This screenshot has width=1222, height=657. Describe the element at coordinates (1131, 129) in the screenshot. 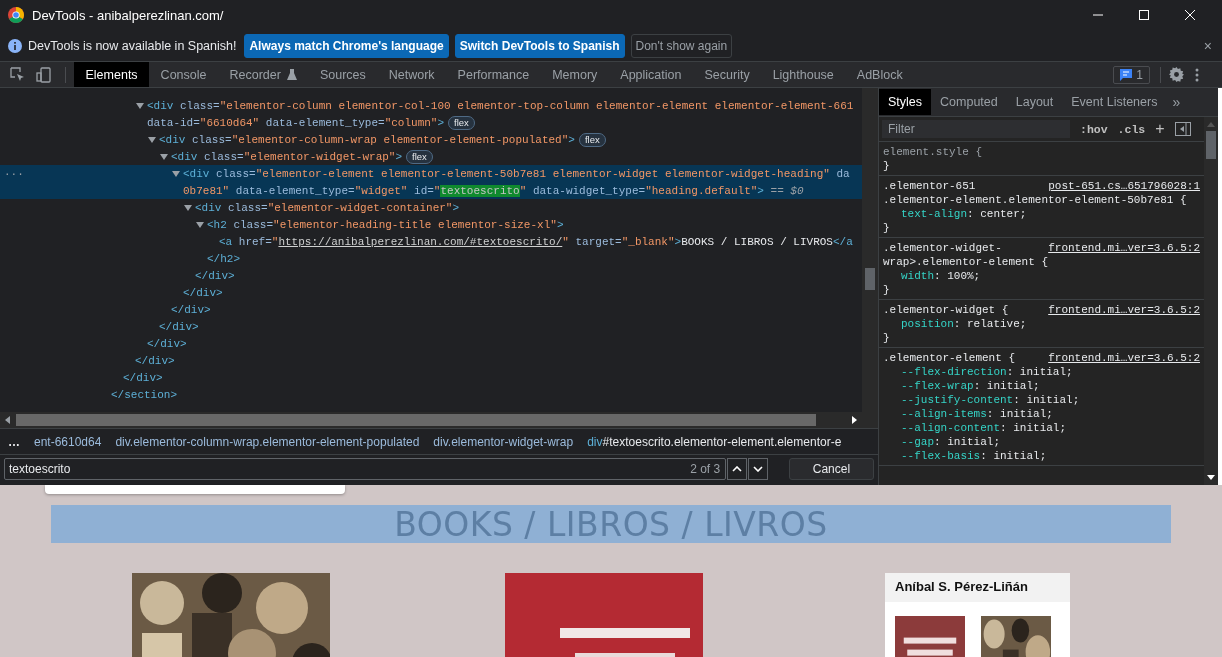

I see `class-button: .cls` at that location.